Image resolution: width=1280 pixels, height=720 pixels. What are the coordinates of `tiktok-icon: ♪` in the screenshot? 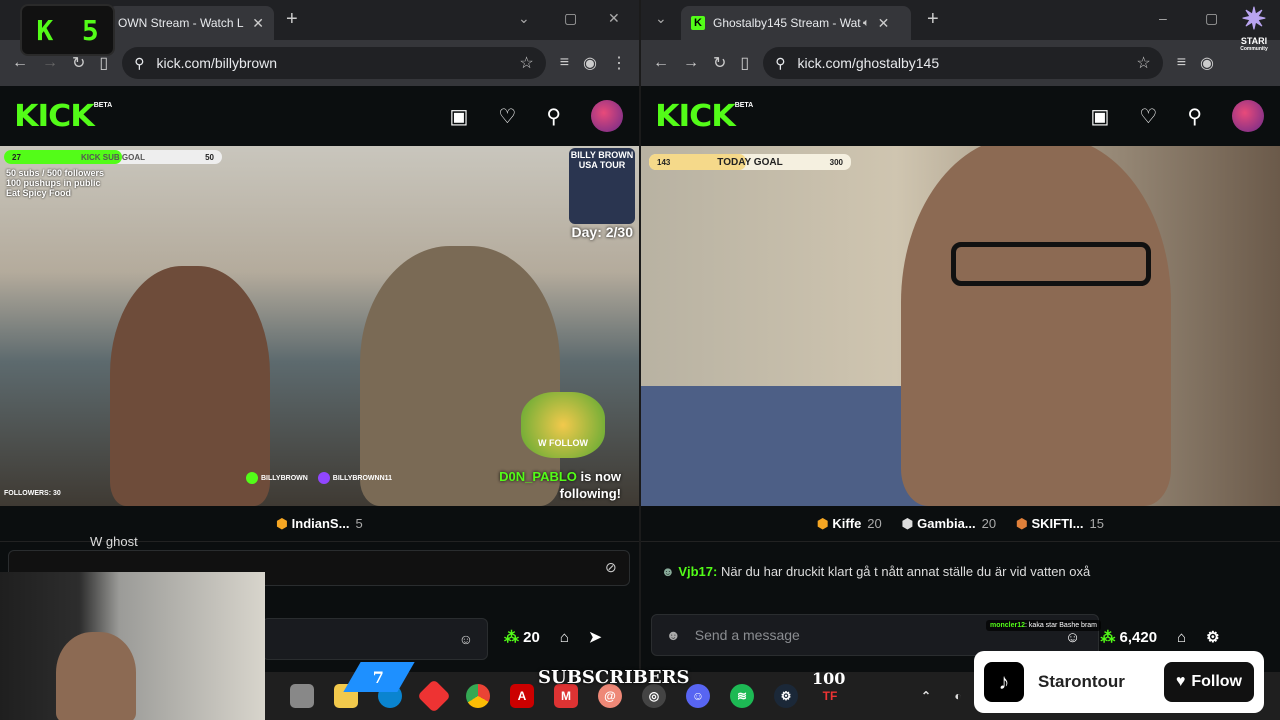 It's located at (1004, 682).